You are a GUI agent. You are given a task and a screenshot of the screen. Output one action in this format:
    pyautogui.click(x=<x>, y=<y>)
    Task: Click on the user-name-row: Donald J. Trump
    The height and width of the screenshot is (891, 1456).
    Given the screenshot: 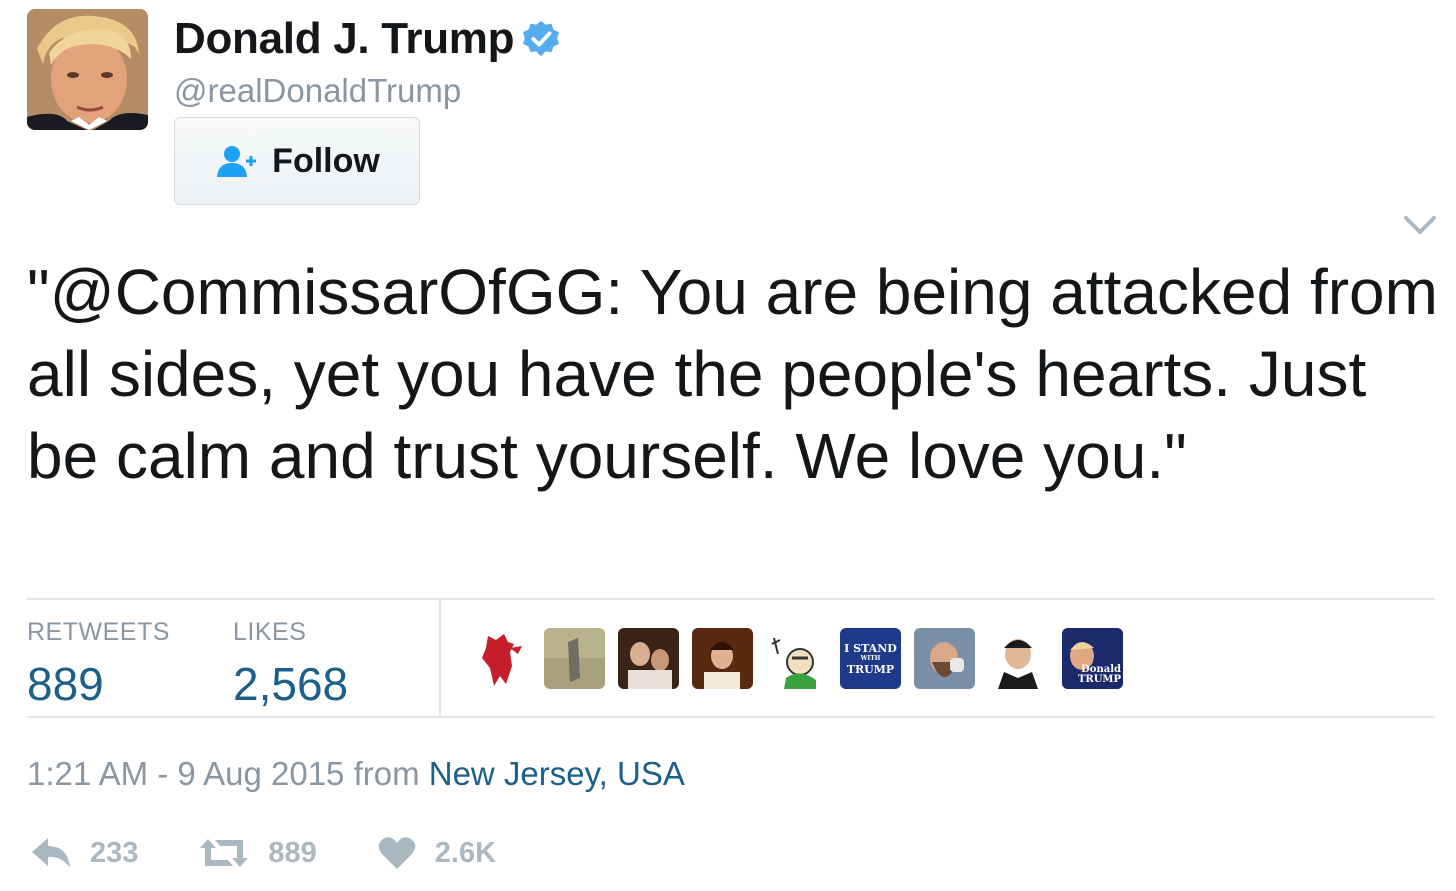 What is the action you would take?
    pyautogui.click(x=367, y=39)
    